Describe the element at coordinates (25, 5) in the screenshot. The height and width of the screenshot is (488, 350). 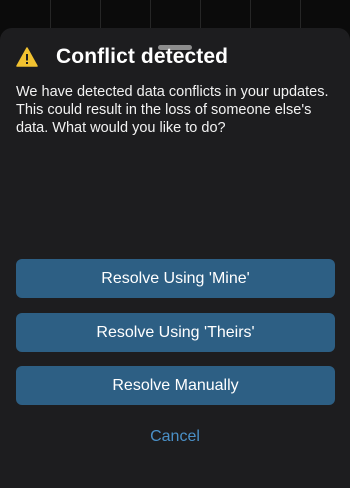
I see `calendar-date: 17` at that location.